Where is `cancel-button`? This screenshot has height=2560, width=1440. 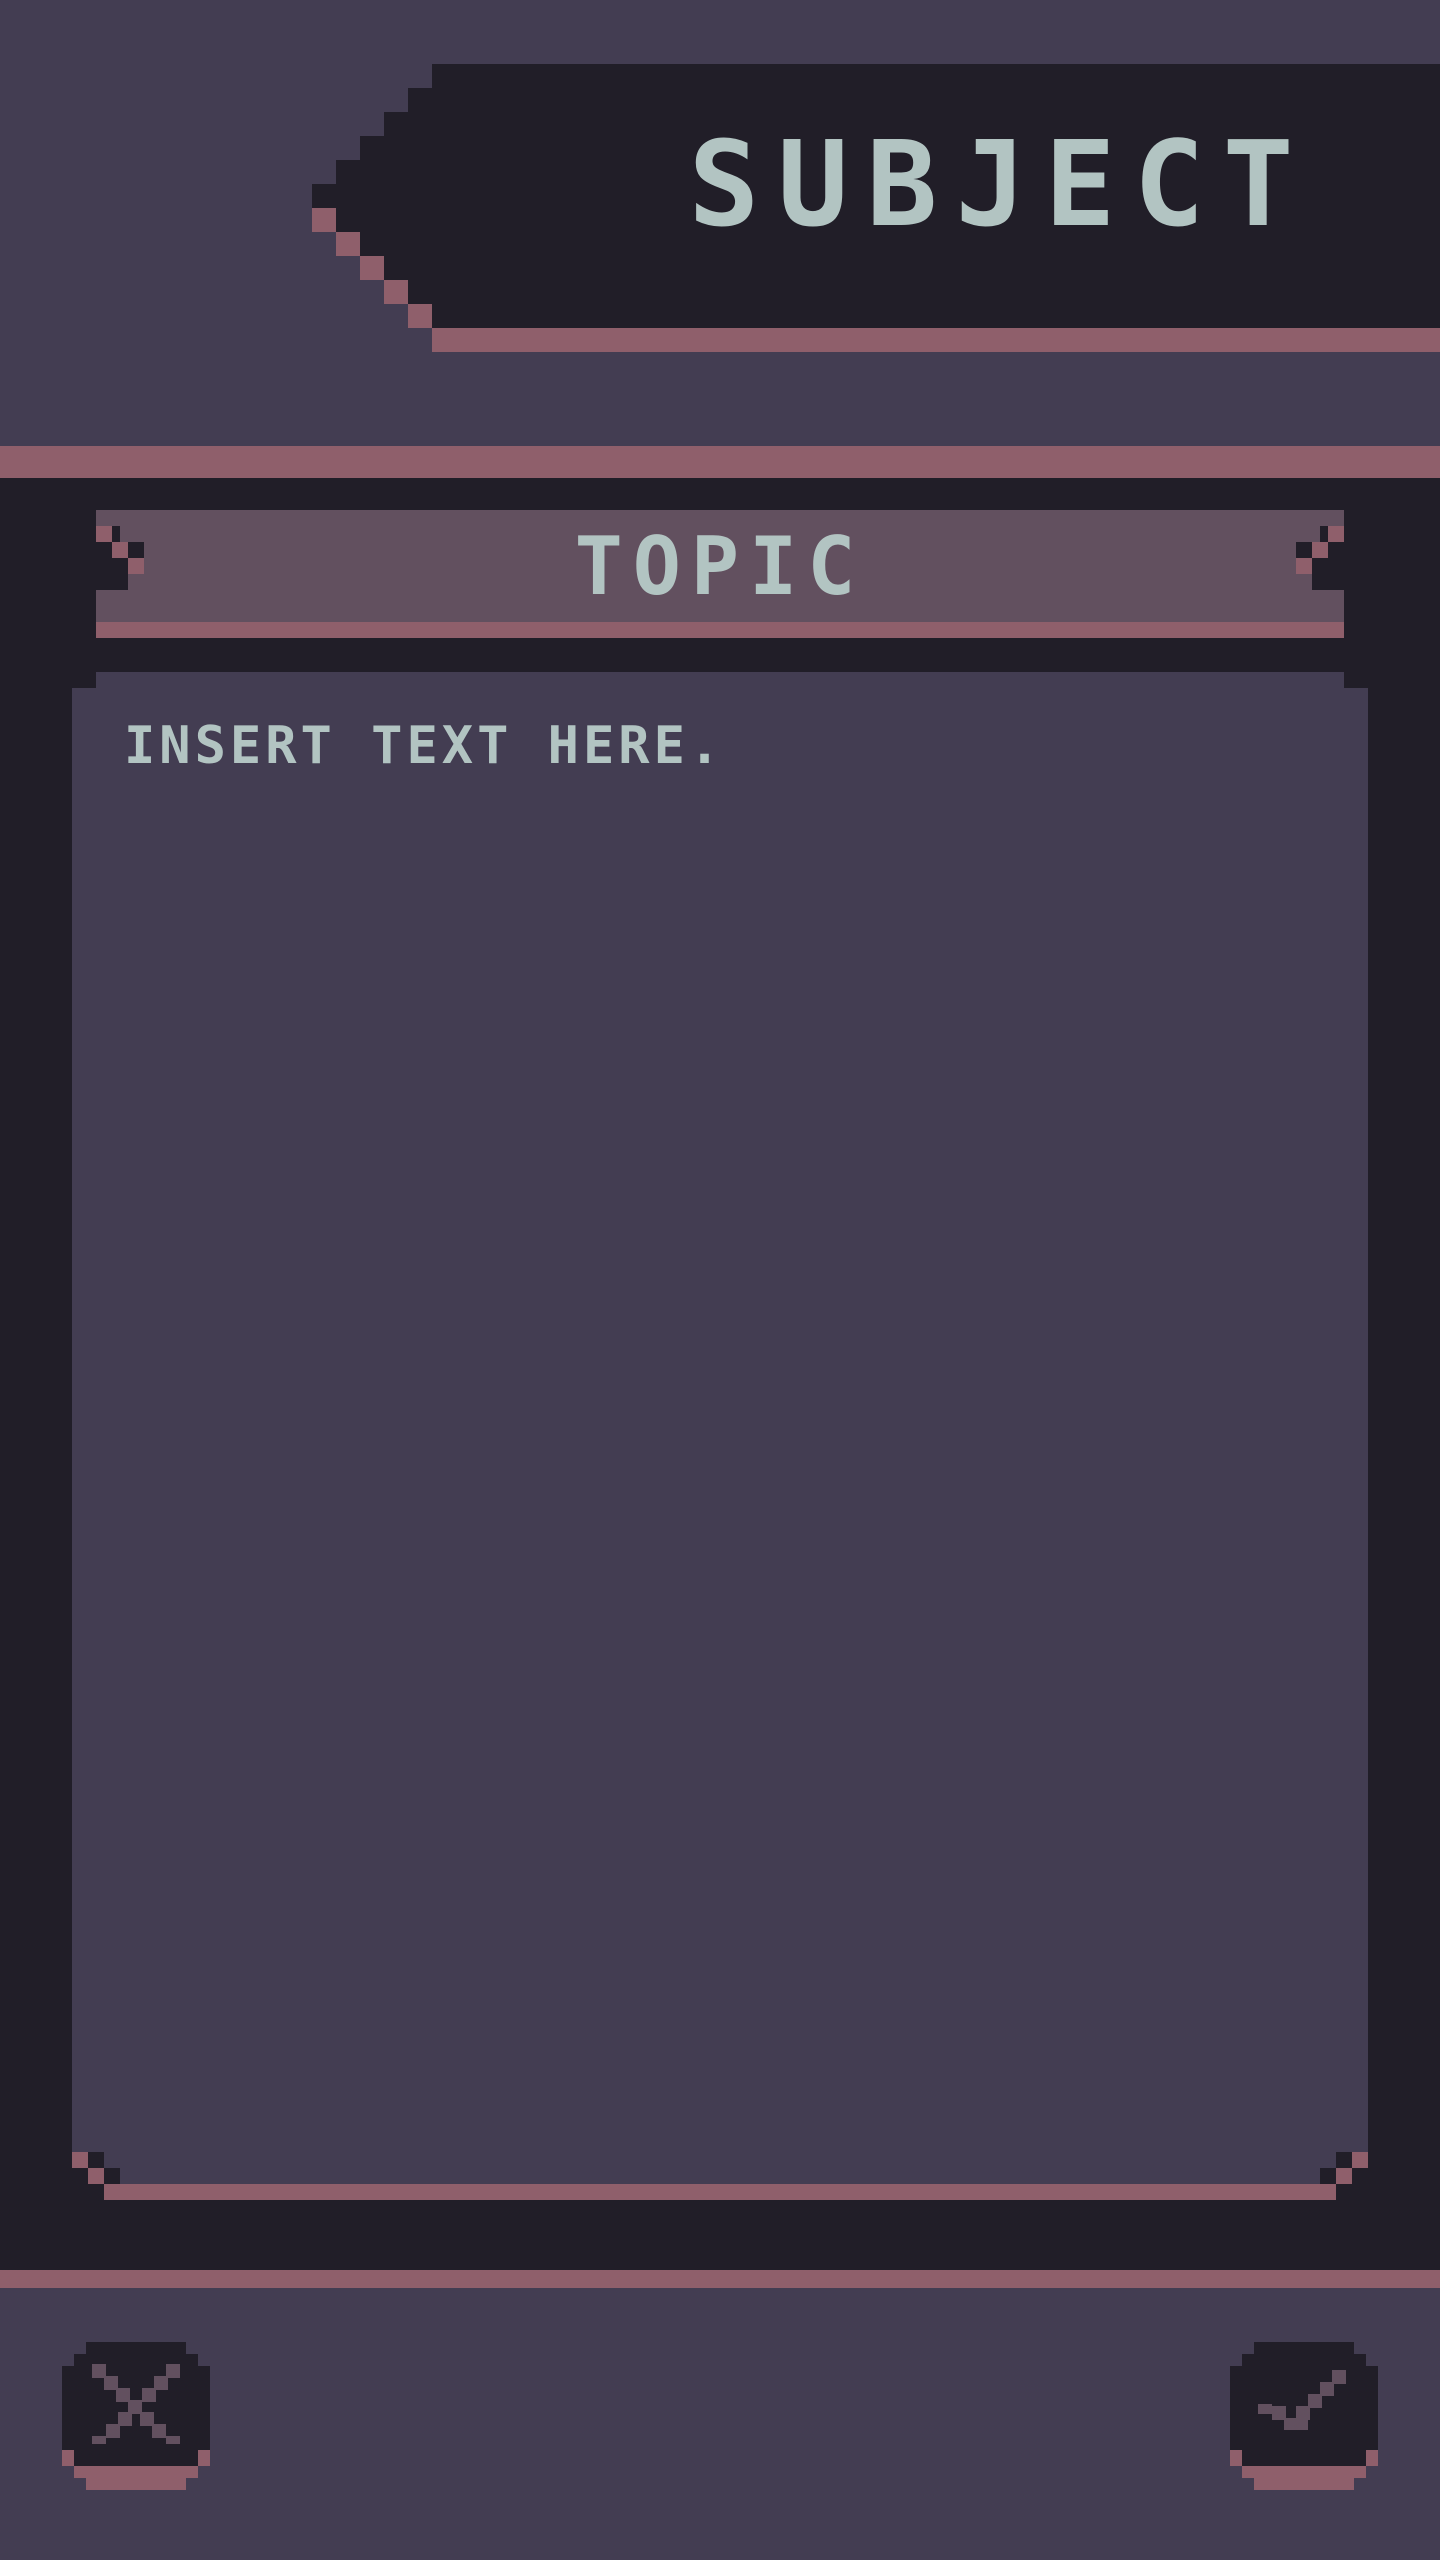
cancel-button is located at coordinates (136, 2416).